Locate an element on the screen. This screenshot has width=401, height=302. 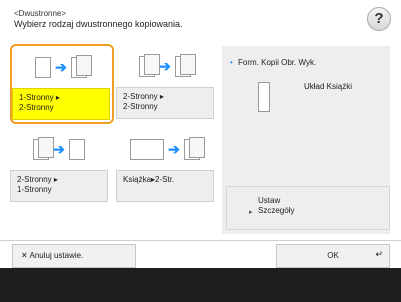
option-2-to-1-sided: ➔ 2-Stronny ▸ 1-Stronny is located at coordinates (59, 166).